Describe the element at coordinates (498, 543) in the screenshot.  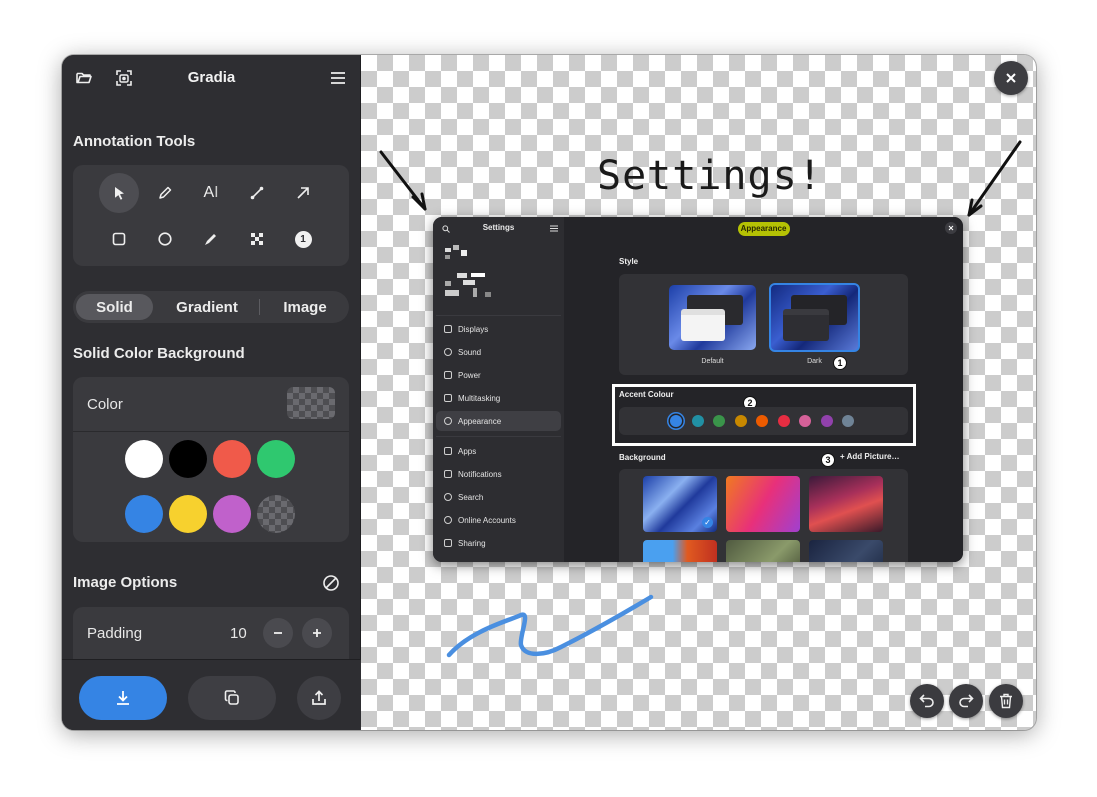
I see `nav-sharing: Sharing` at that location.